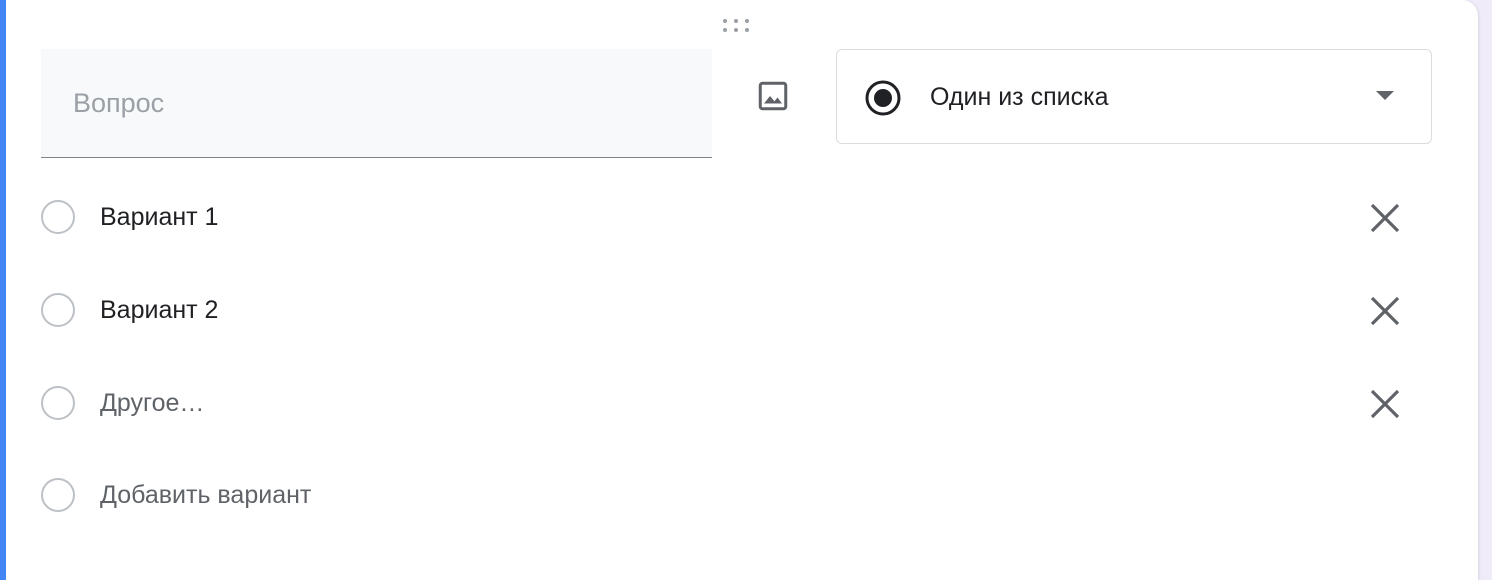 The width and height of the screenshot is (1492, 580). I want to click on add-image-button, so click(773, 96).